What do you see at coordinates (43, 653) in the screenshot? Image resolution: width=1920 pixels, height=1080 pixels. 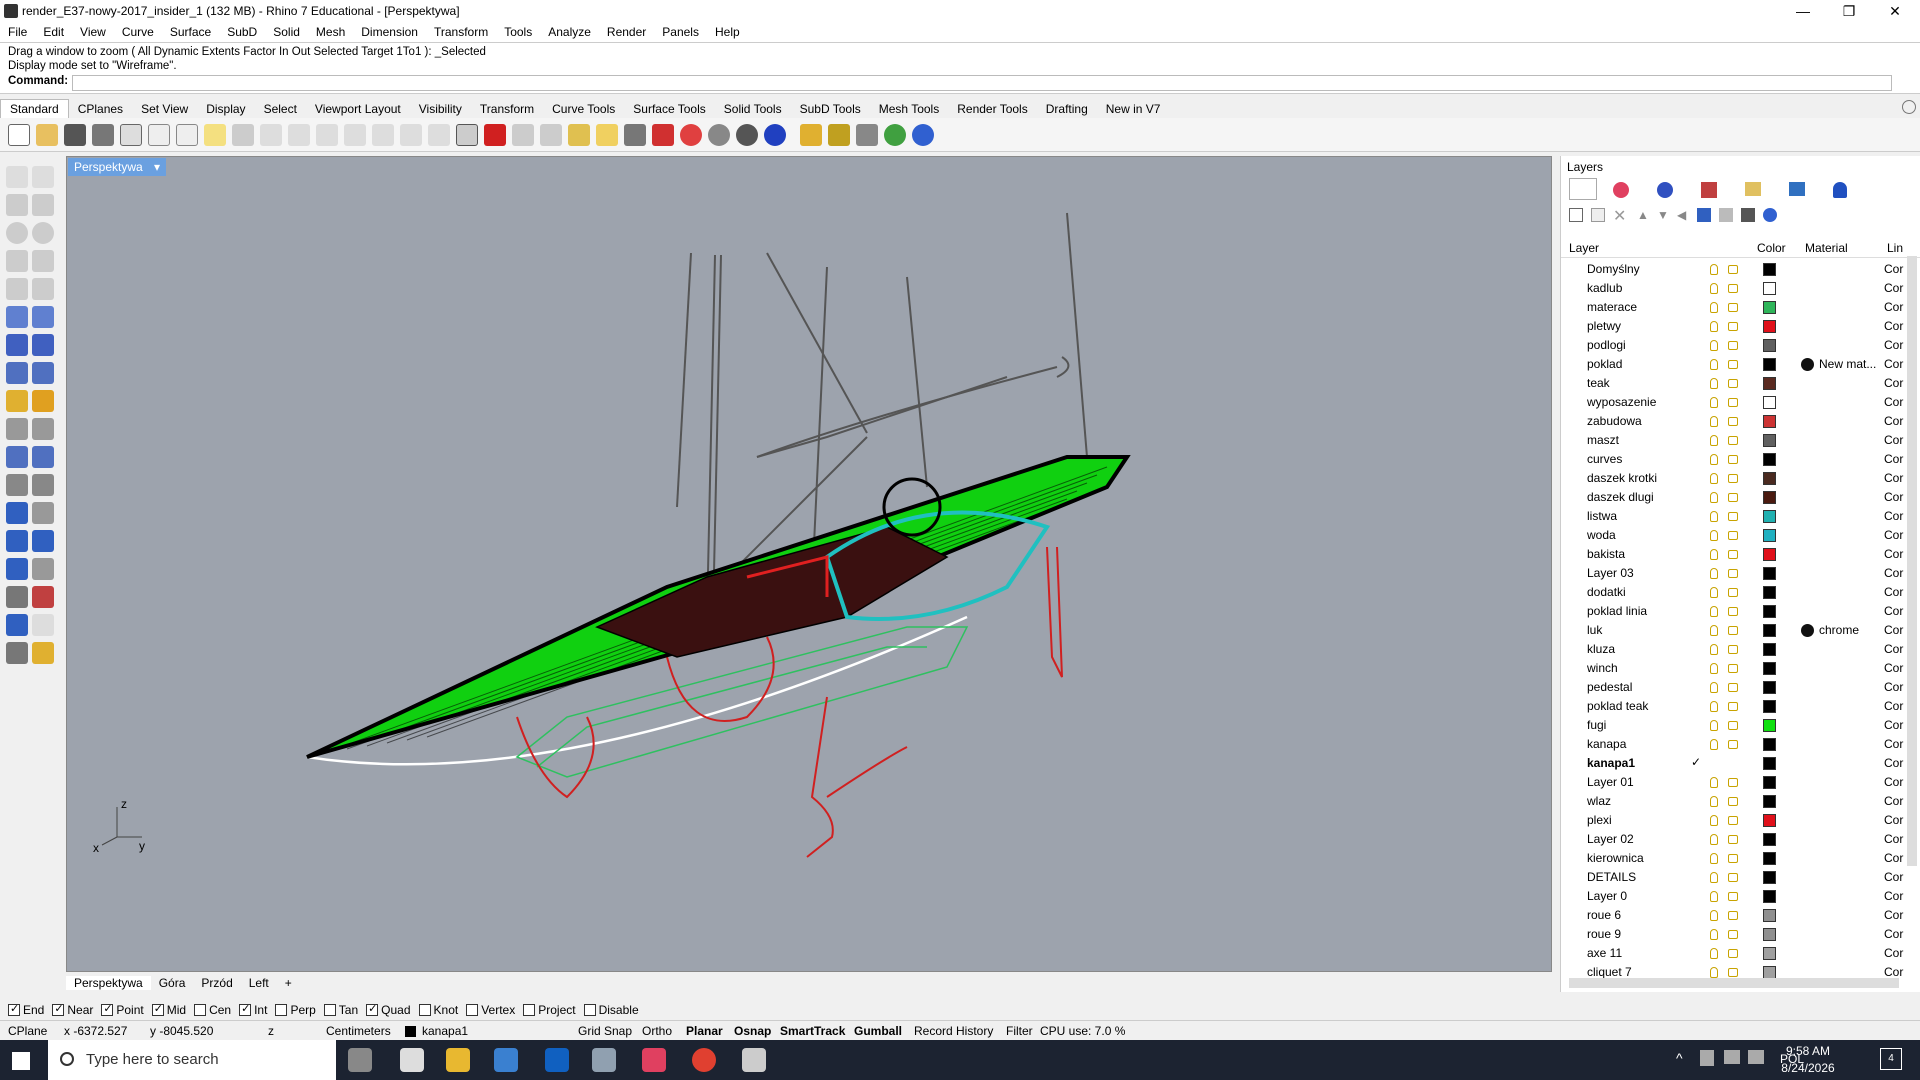 I see `render-light-icon` at bounding box center [43, 653].